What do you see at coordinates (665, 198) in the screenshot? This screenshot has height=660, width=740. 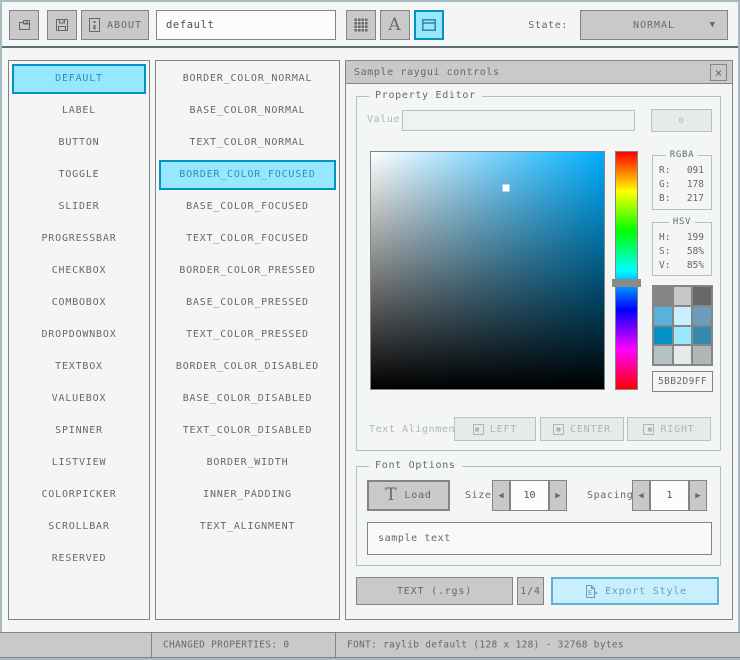 I see `b-label: B:` at bounding box center [665, 198].